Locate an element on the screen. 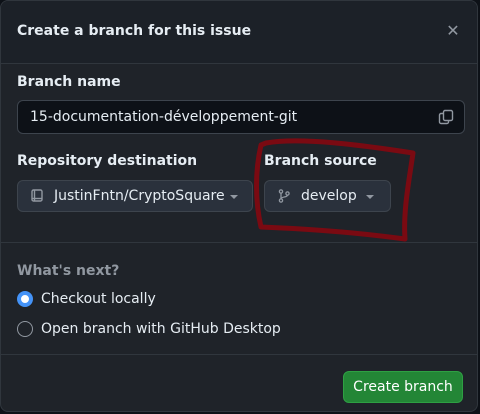  radio-open-github-desktop: Open branch with GitHub Desktop is located at coordinates (157, 329).